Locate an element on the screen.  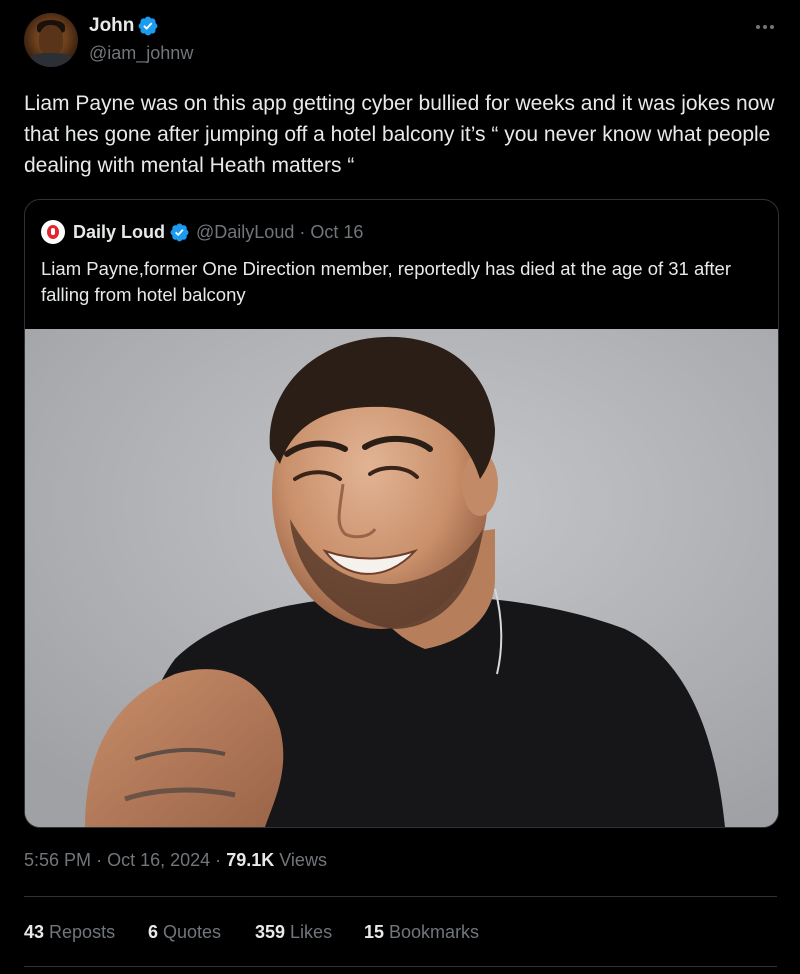
likes-stat: 359 Likes is located at coordinates (293, 932).